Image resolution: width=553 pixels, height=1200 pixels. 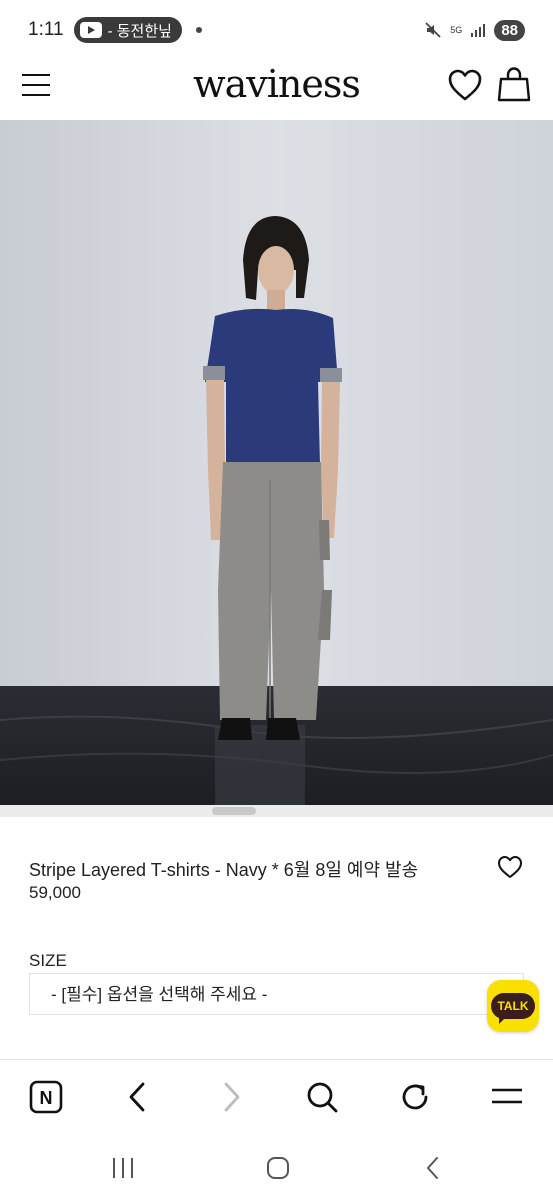 What do you see at coordinates (198, 30) in the screenshot?
I see `notification-dot-icon` at bounding box center [198, 30].